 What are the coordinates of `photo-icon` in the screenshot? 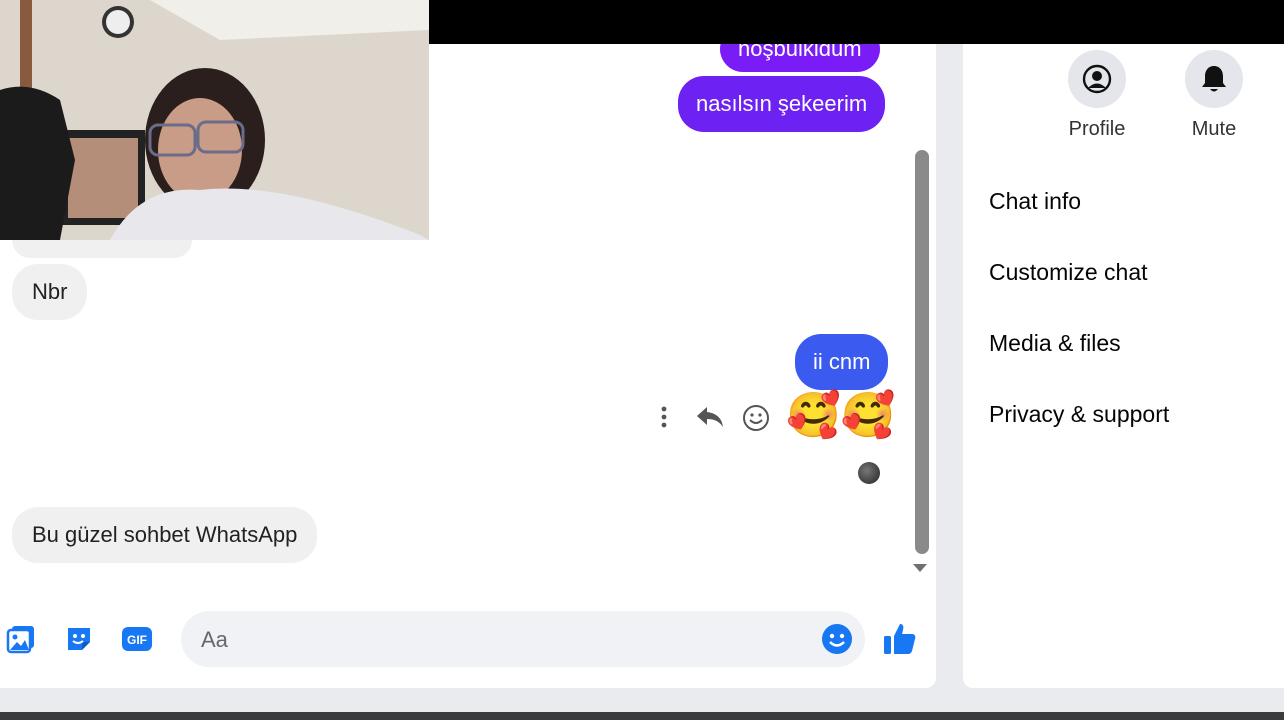 It's located at (21, 639).